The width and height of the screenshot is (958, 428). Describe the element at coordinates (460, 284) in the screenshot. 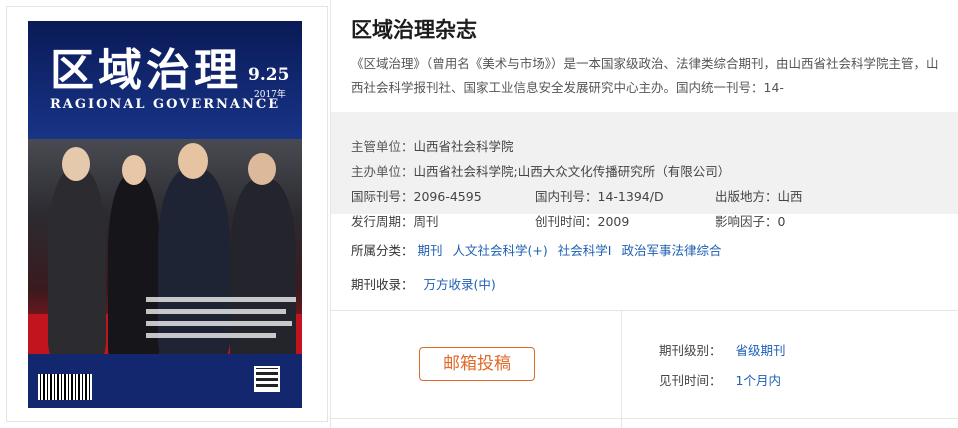

I see `inclusion-link: 万方收录(中)` at that location.